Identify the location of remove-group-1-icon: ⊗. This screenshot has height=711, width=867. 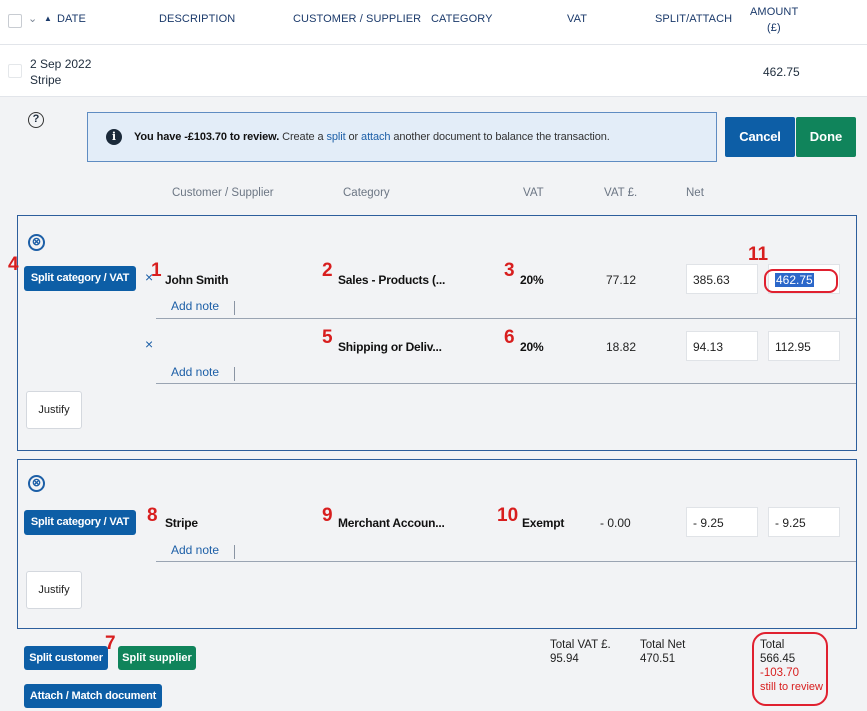
(36, 242).